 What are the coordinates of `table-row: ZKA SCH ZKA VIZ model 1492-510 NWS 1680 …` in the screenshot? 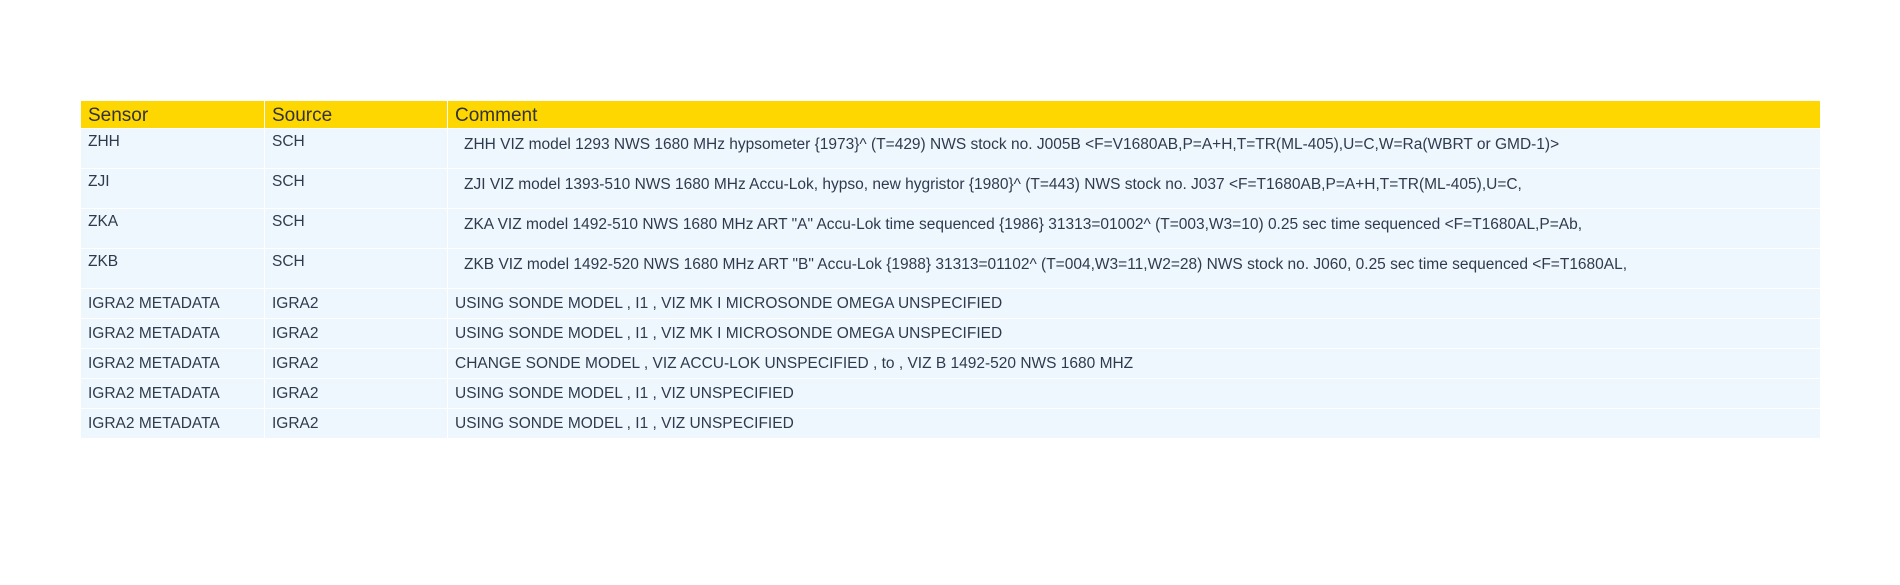 It's located at (950, 228).